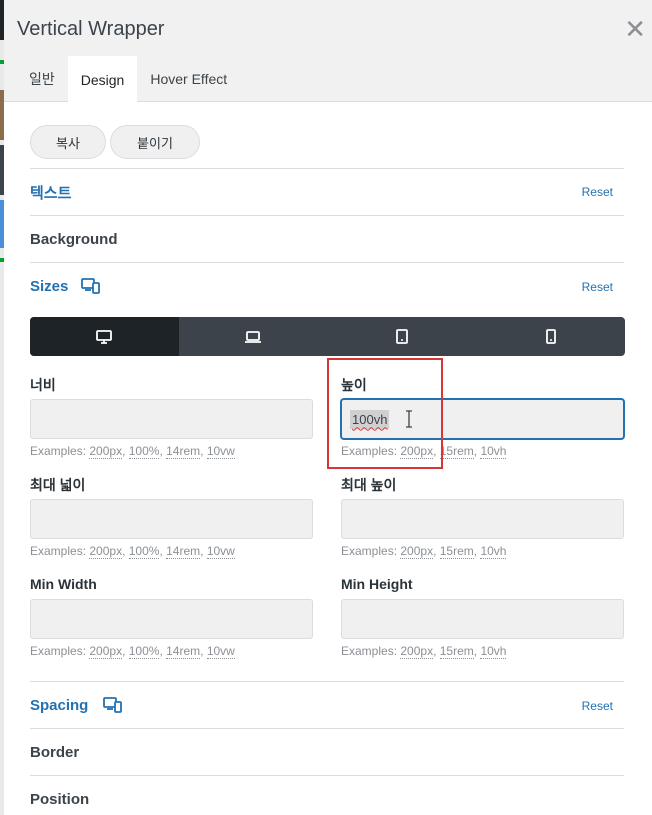 This screenshot has width=652, height=815. I want to click on mobile-icon, so click(550, 336).